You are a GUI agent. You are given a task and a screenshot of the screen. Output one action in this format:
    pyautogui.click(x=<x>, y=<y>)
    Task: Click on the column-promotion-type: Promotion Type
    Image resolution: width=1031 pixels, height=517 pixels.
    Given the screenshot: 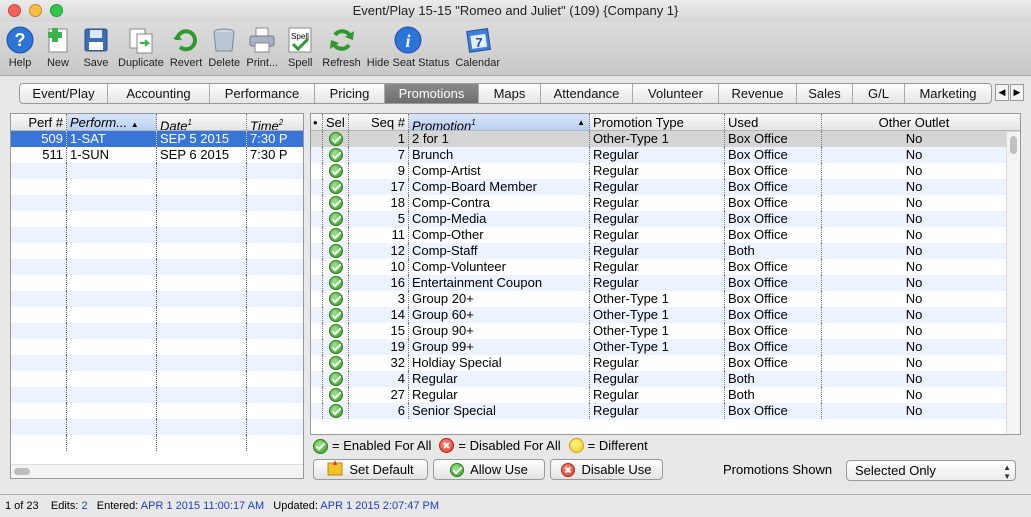 What is the action you would take?
    pyautogui.click(x=657, y=122)
    